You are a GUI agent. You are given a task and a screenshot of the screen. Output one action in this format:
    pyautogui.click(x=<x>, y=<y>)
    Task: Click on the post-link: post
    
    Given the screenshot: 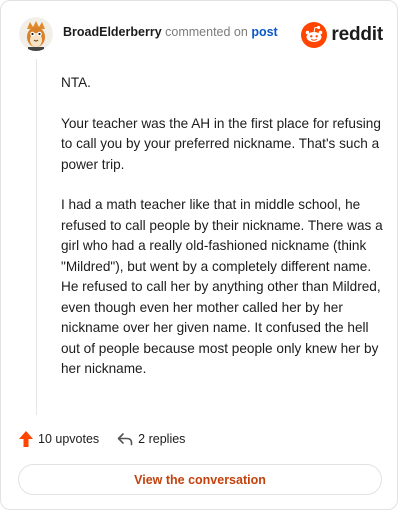 What is the action you would take?
    pyautogui.click(x=264, y=32)
    